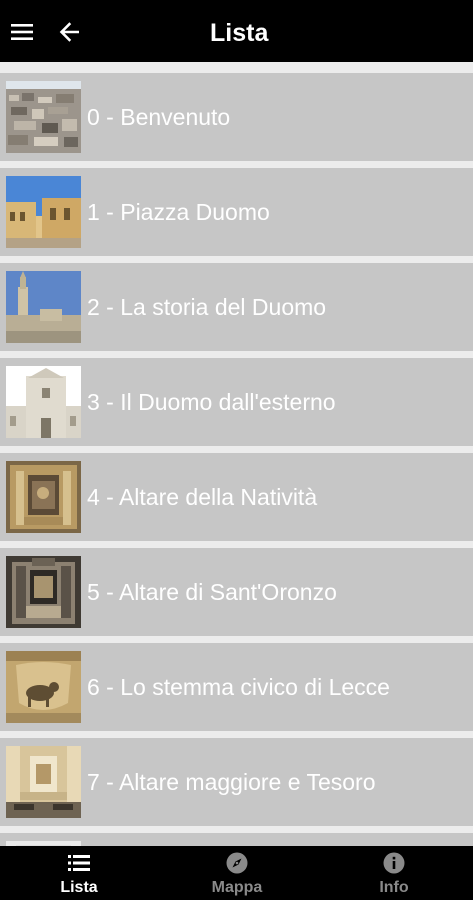 The image size is (473, 900). Describe the element at coordinates (43, 117) in the screenshot. I see `aerial-city-thumbnail` at that location.